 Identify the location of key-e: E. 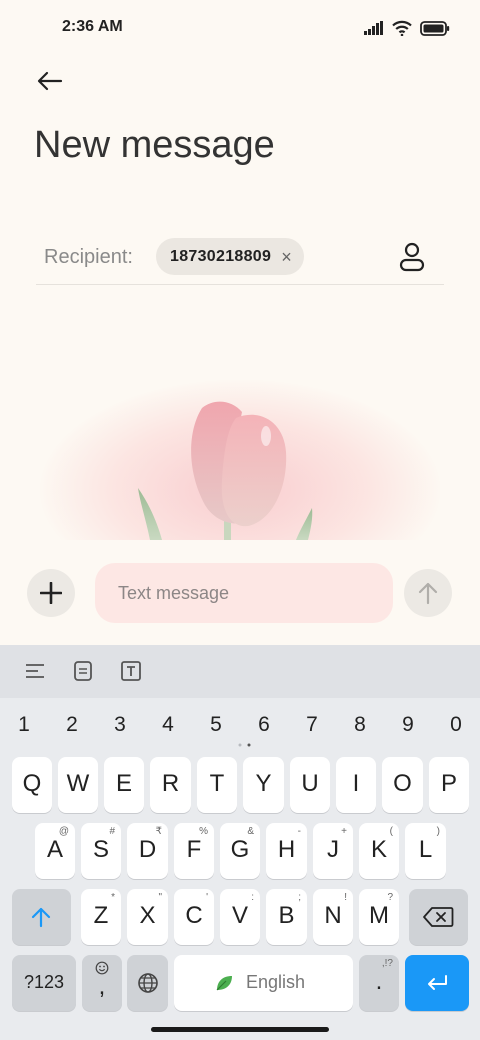
(124, 785).